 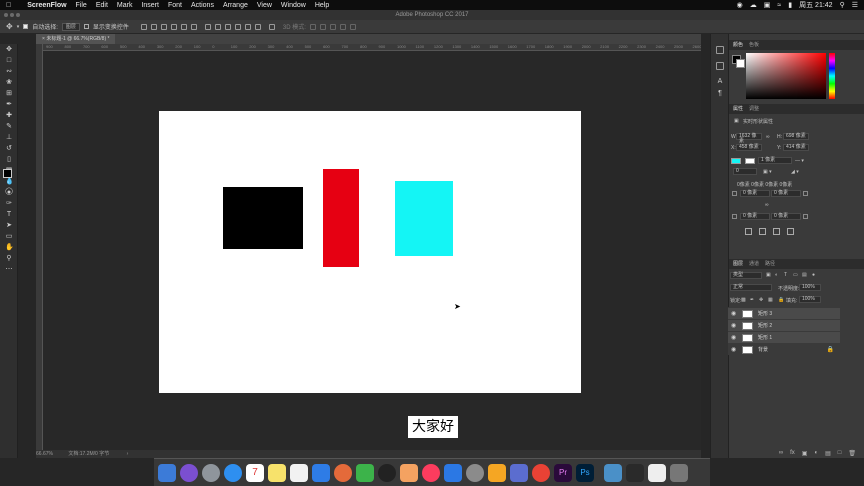 What do you see at coordinates (790, 5) in the screenshot?
I see `battery-icon: ▮` at bounding box center [790, 5].